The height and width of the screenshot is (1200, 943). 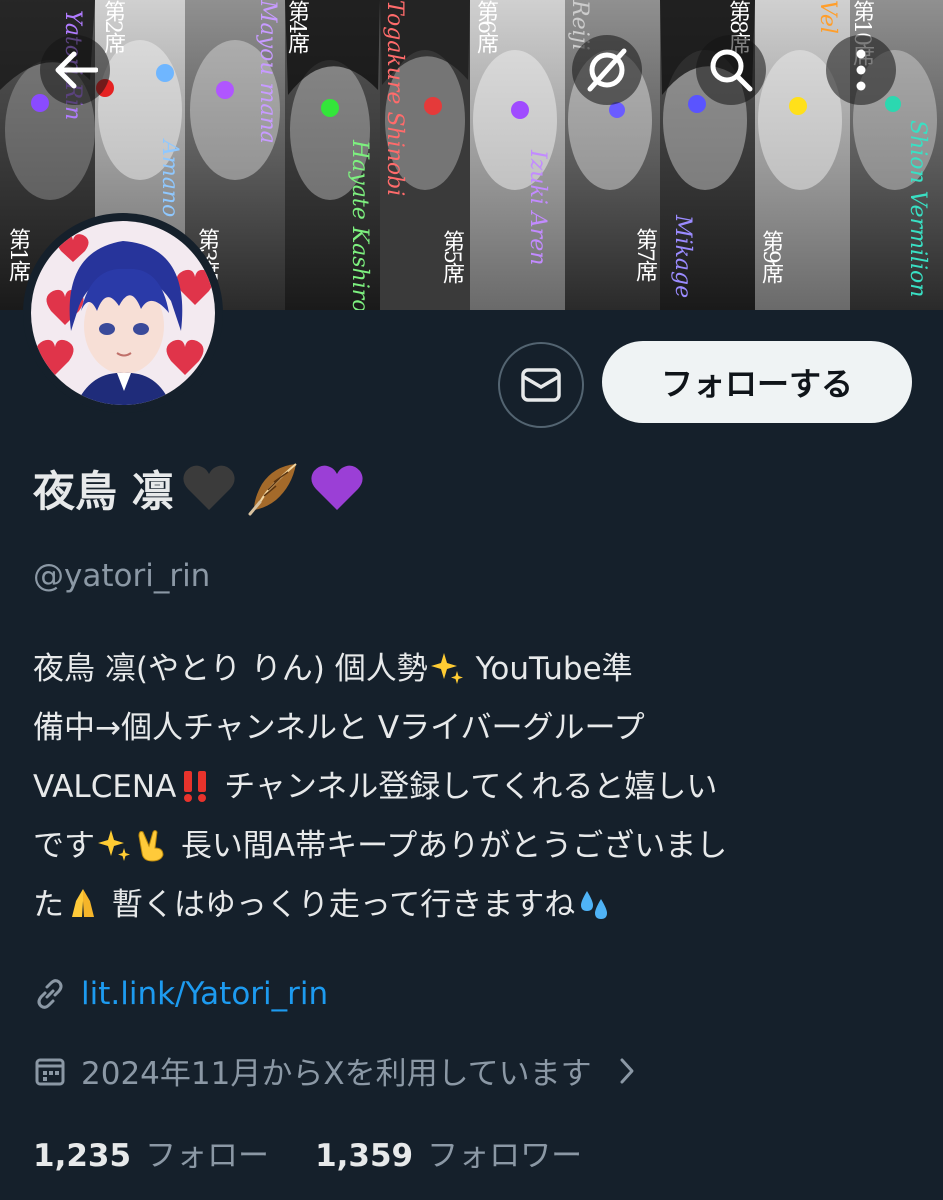 I want to click on follow-button: フォローする, so click(x=757, y=382).